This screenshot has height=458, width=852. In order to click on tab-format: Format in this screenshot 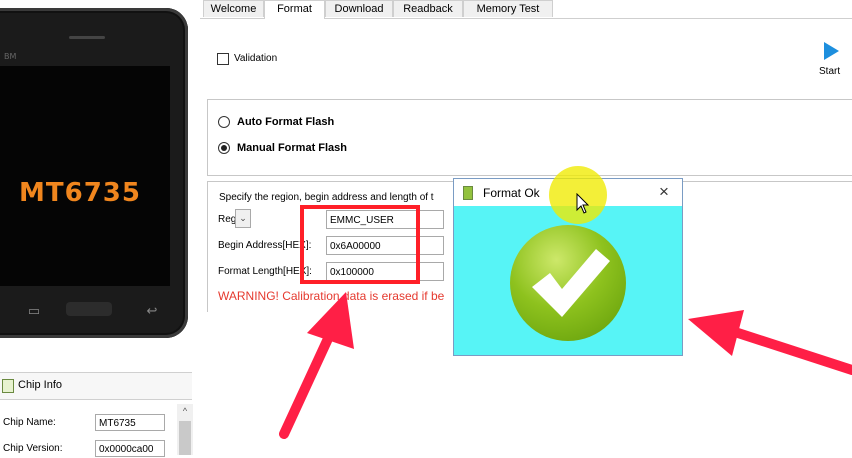, I will do `click(294, 9)`.